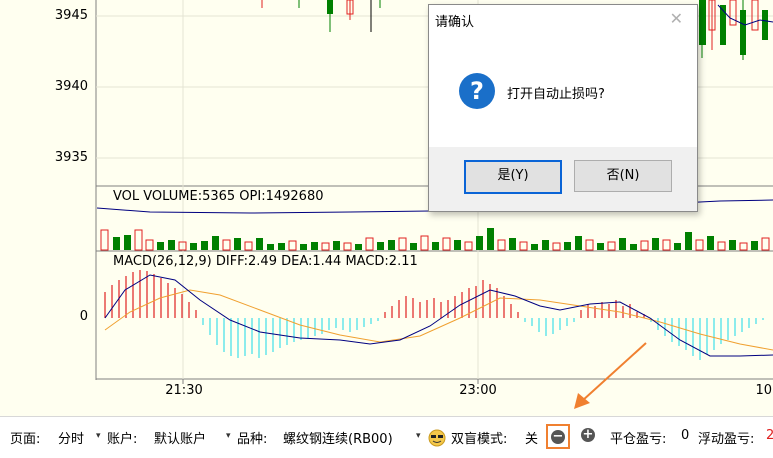 The height and width of the screenshot is (458, 773). What do you see at coordinates (71, 437) in the screenshot?
I see `page-dropdown: 分时` at bounding box center [71, 437].